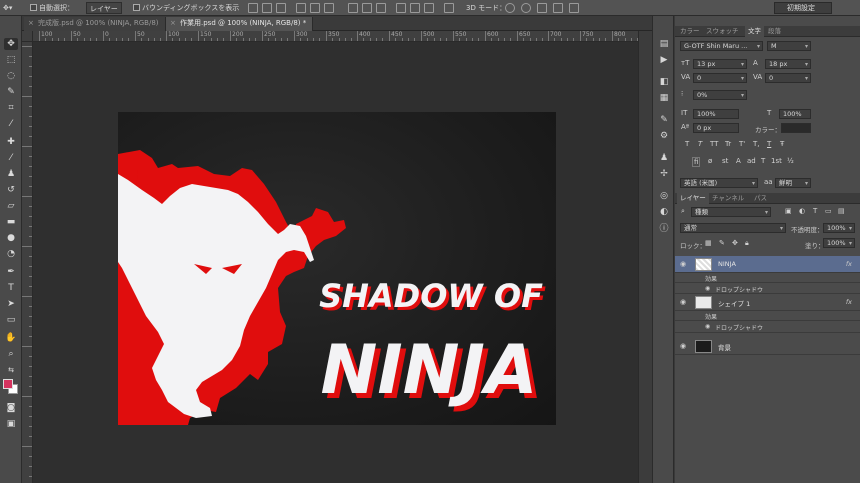 Image resolution: width=860 pixels, height=483 pixels. What do you see at coordinates (839, 228) in the screenshot?
I see `opacity-input: 100%` at bounding box center [839, 228].